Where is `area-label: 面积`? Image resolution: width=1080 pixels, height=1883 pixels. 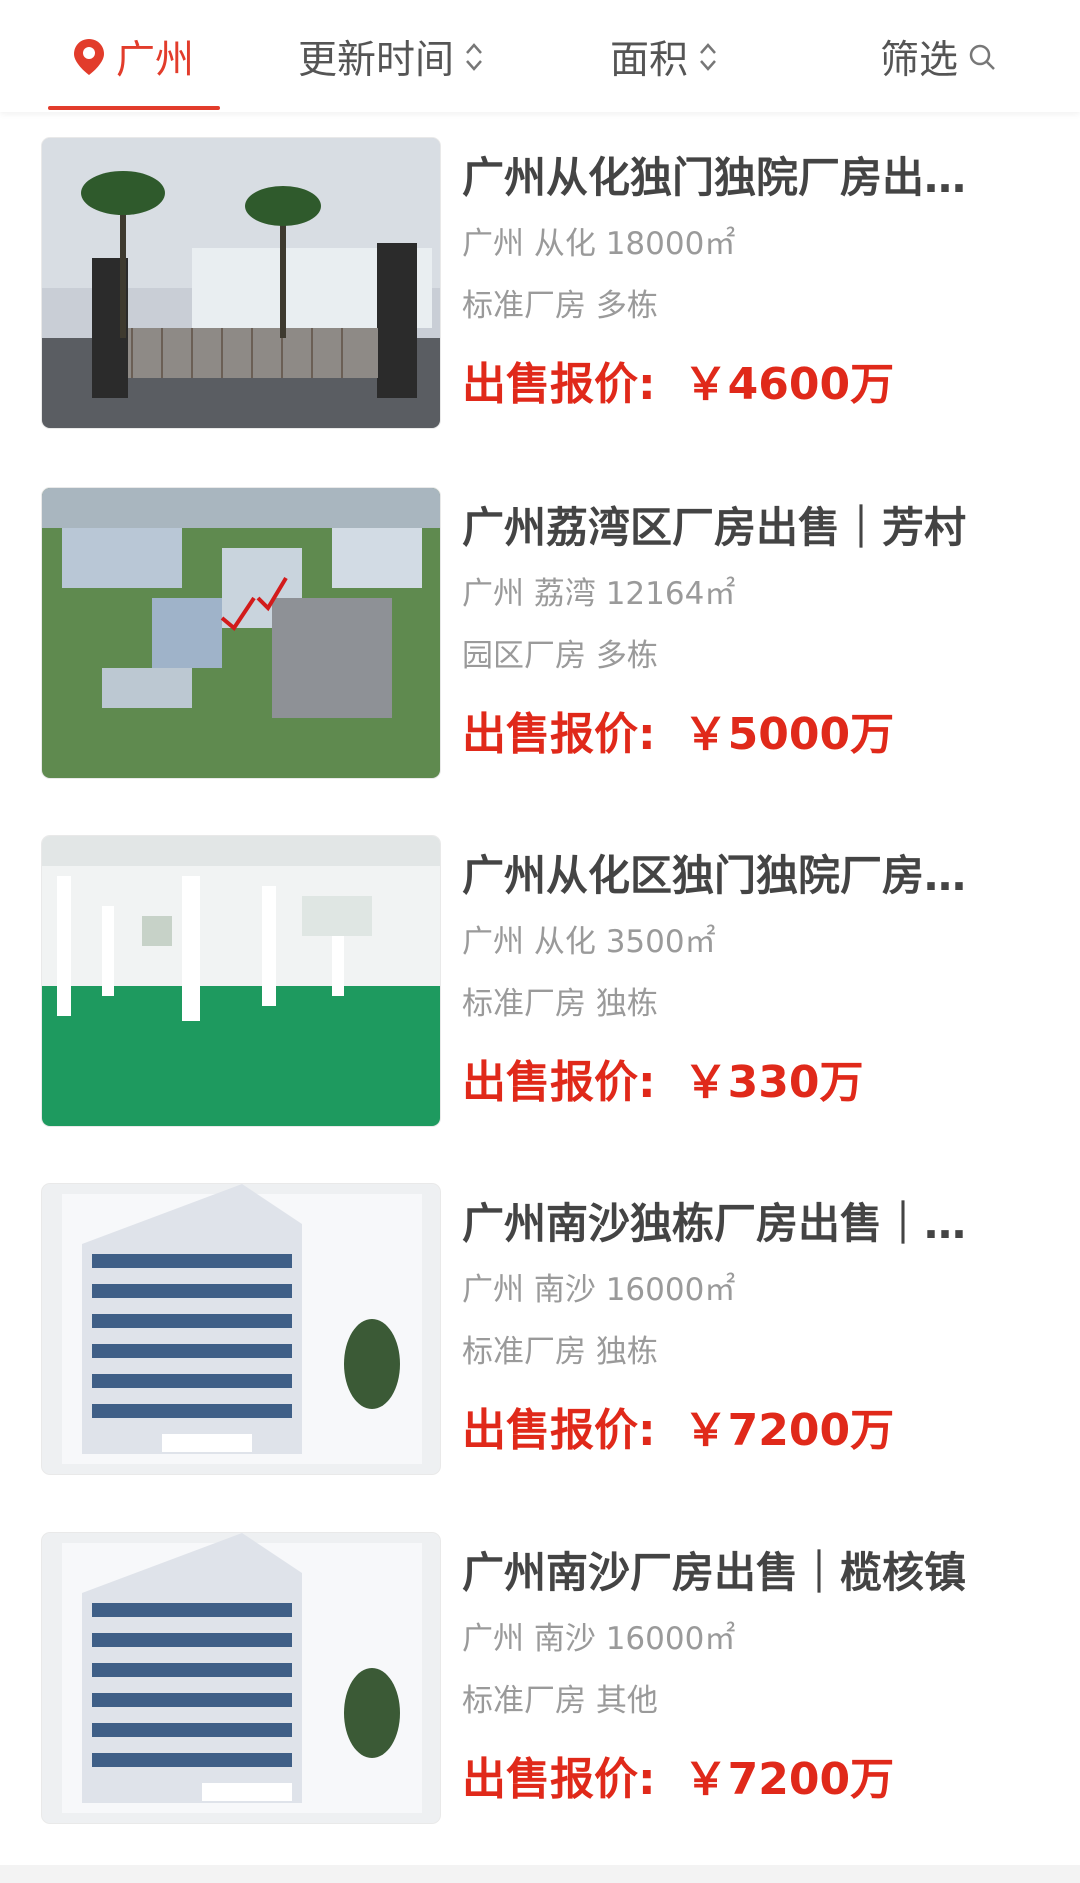
area-label: 面积 is located at coordinates (649, 60).